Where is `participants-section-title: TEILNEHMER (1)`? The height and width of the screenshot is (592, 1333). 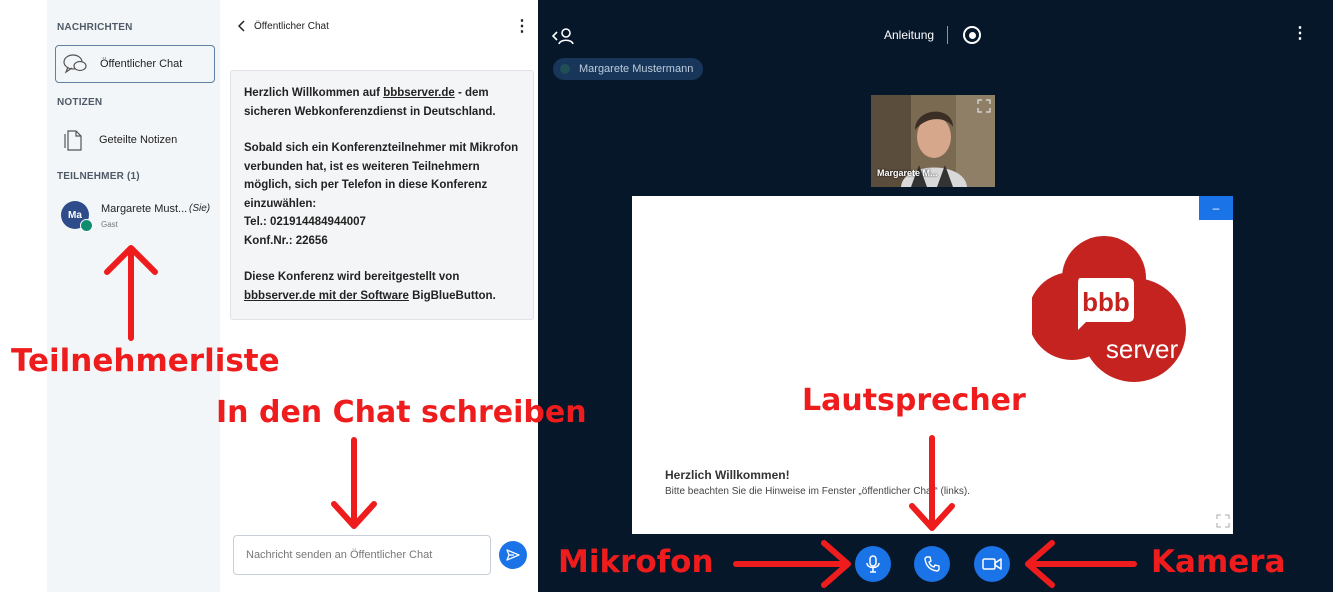
participants-section-title: TEILNEHMER (1) is located at coordinates (98, 176).